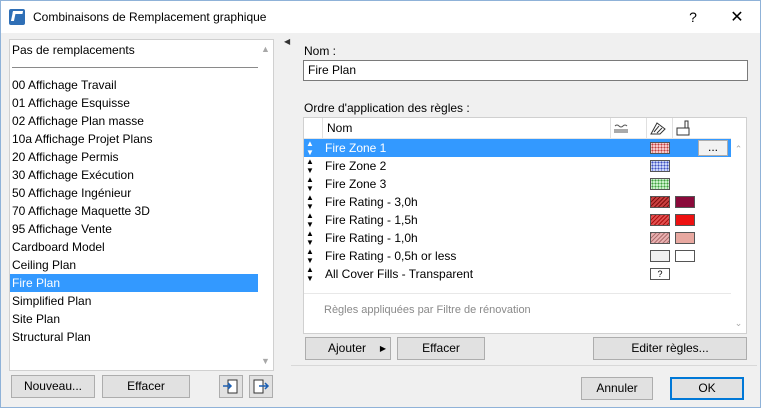 This screenshot has width=761, height=408. I want to click on rule-name: Fire Rating - 0,5h or less, so click(391, 256).